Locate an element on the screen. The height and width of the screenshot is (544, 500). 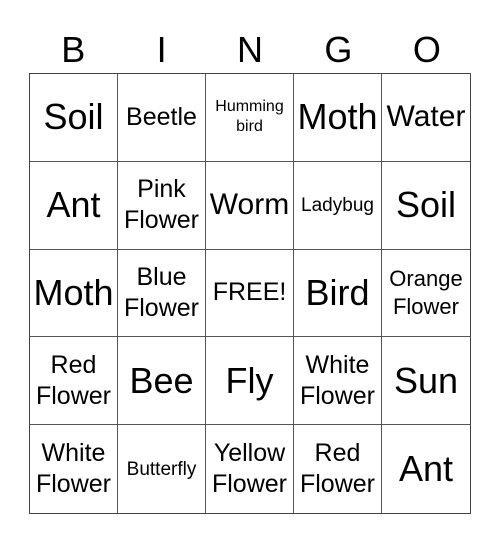
bingo-cell: Water is located at coordinates (426, 118).